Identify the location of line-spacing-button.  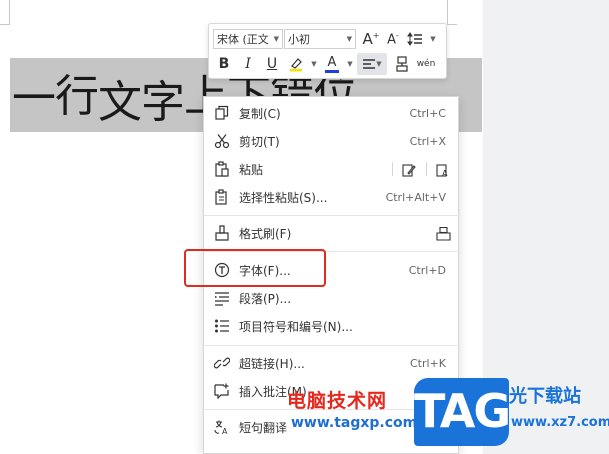
(415, 39).